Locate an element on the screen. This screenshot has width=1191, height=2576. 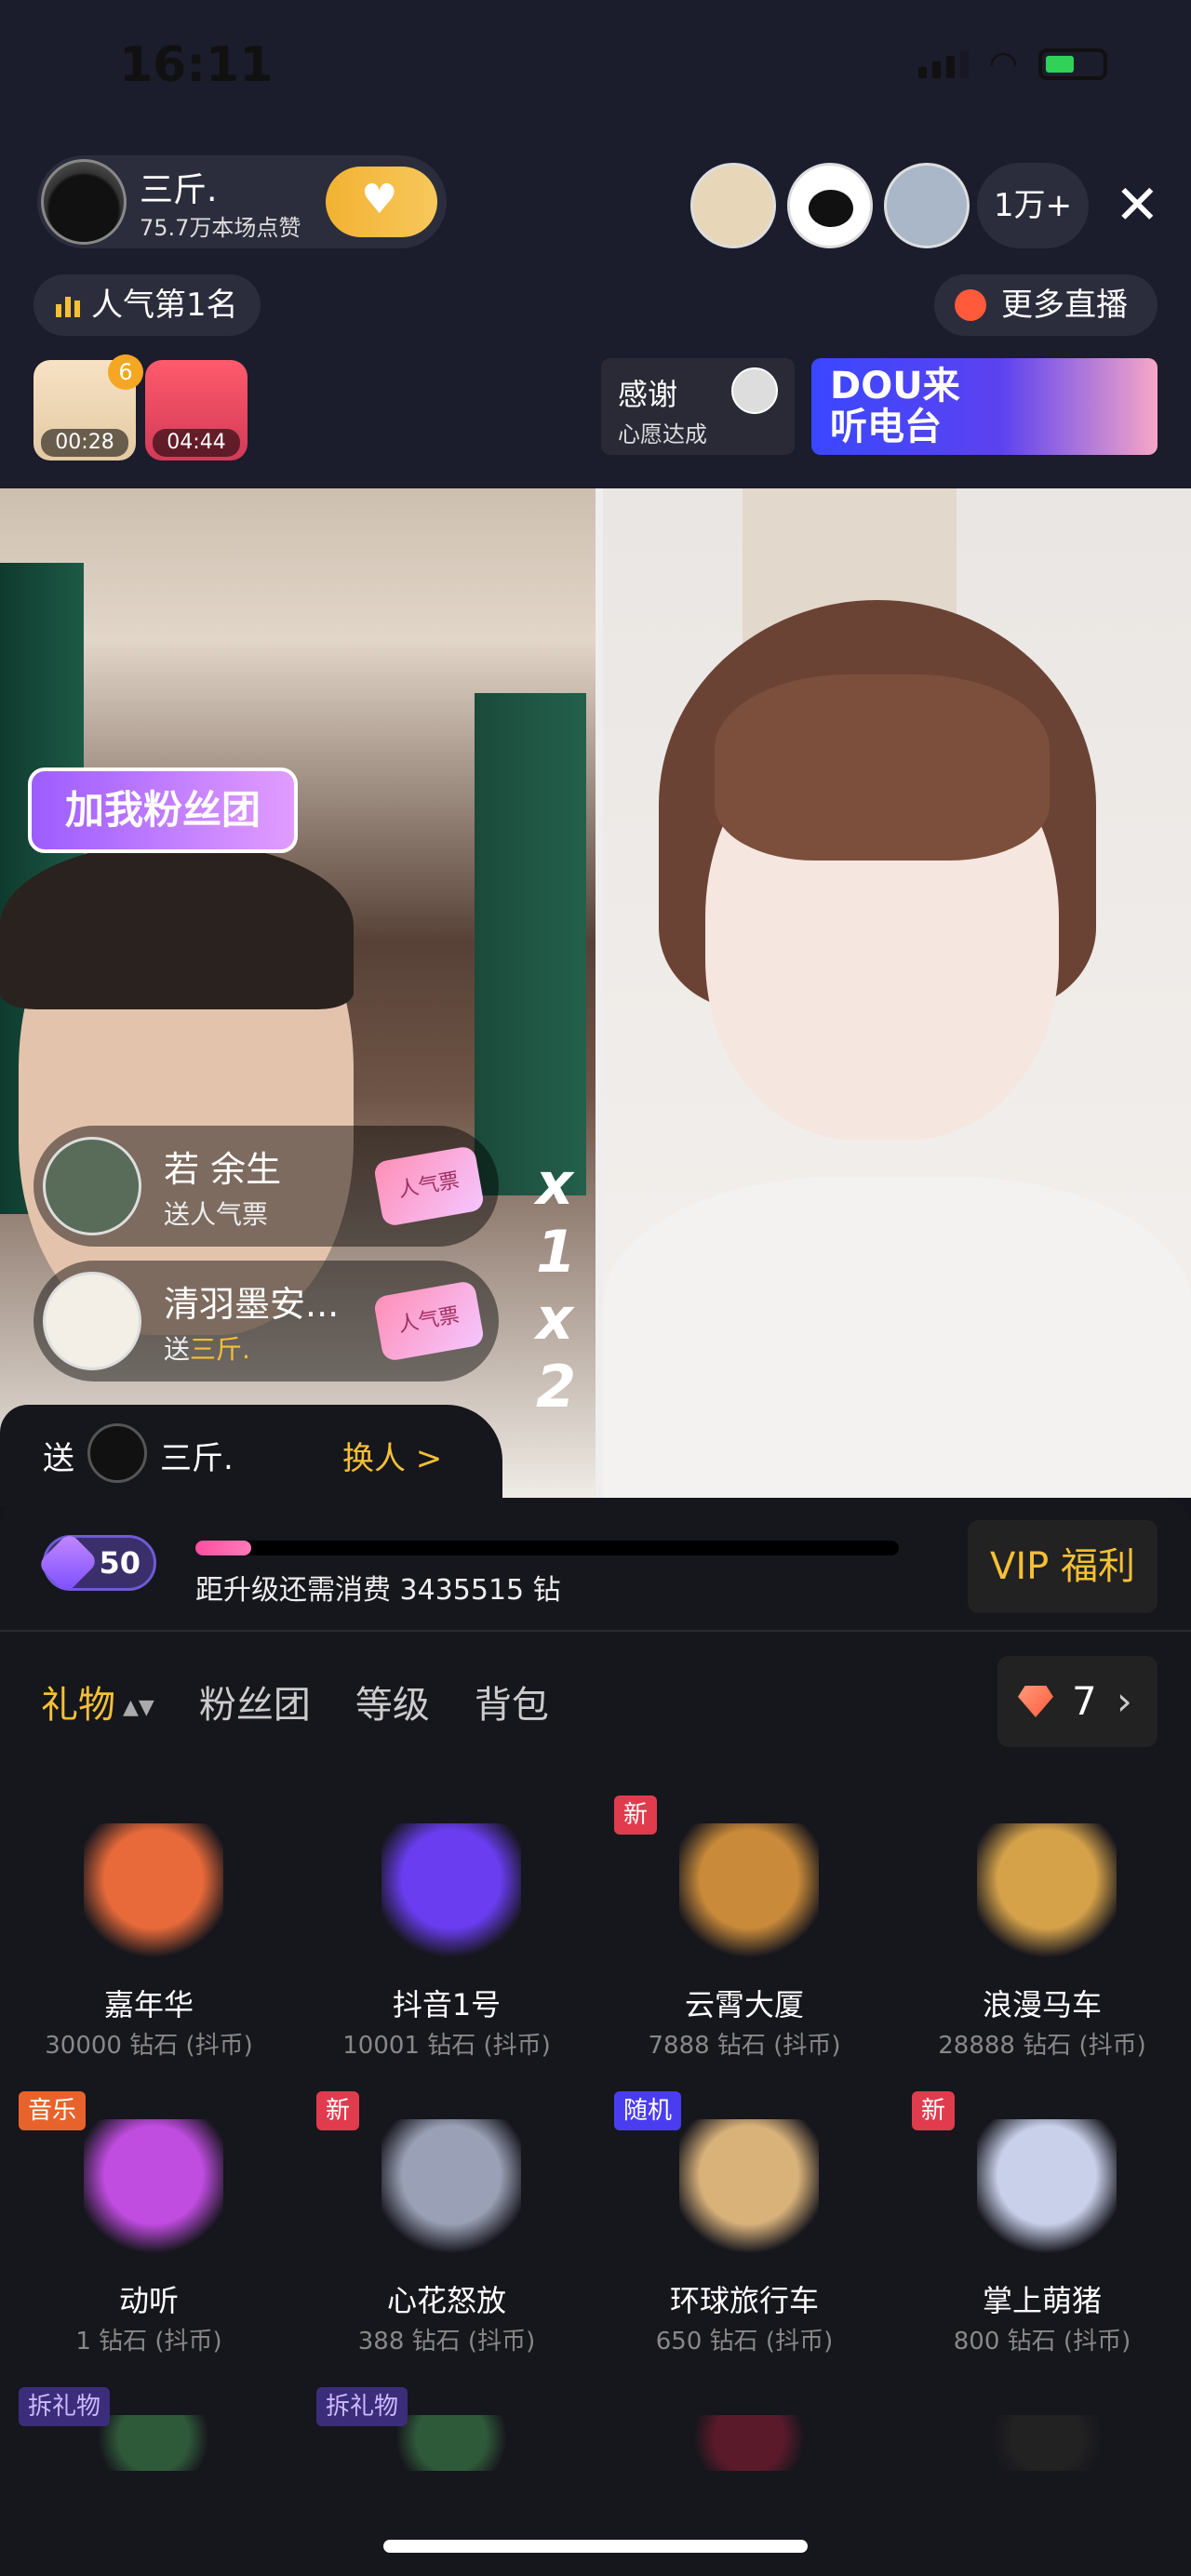
gift-name: 环球旅行车 is located at coordinates (744, 2300).